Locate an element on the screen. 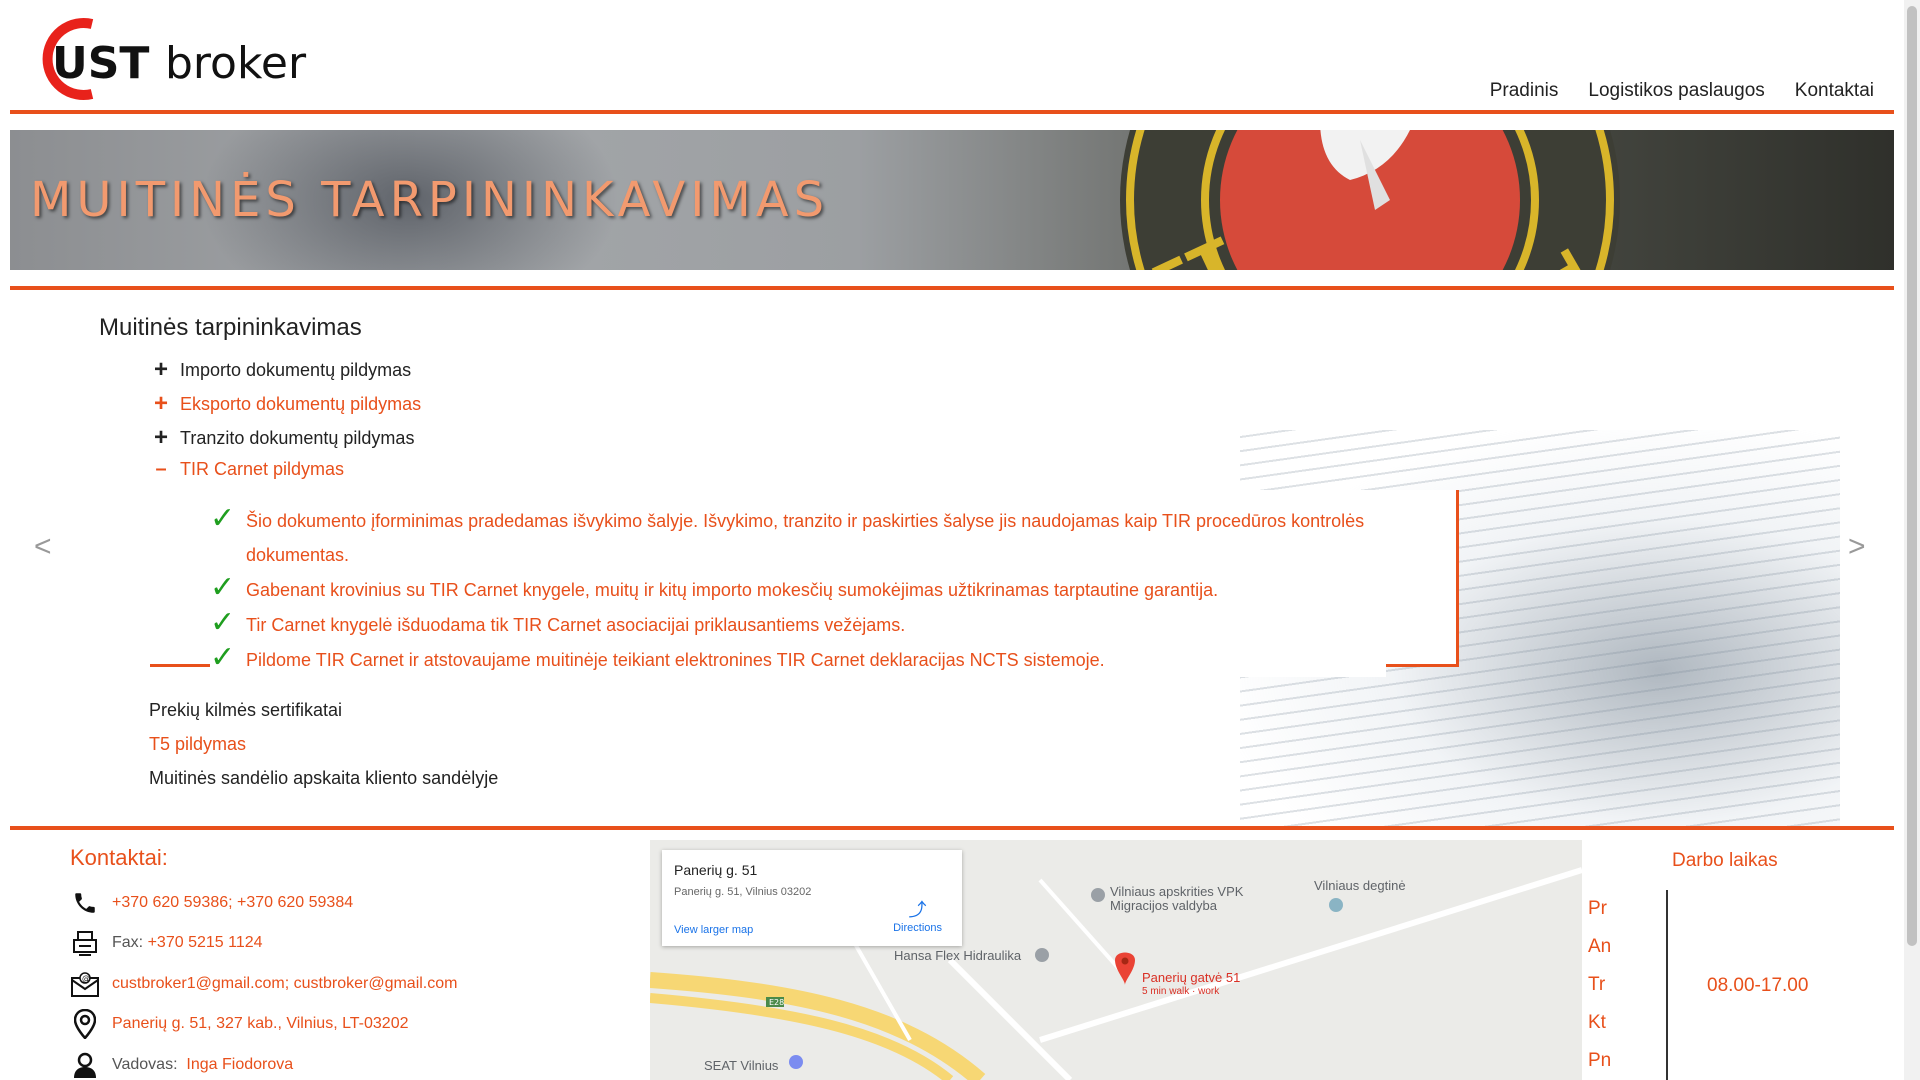 The height and width of the screenshot is (1080, 1920). view-larger-map-link: View larger map is located at coordinates (713, 930).